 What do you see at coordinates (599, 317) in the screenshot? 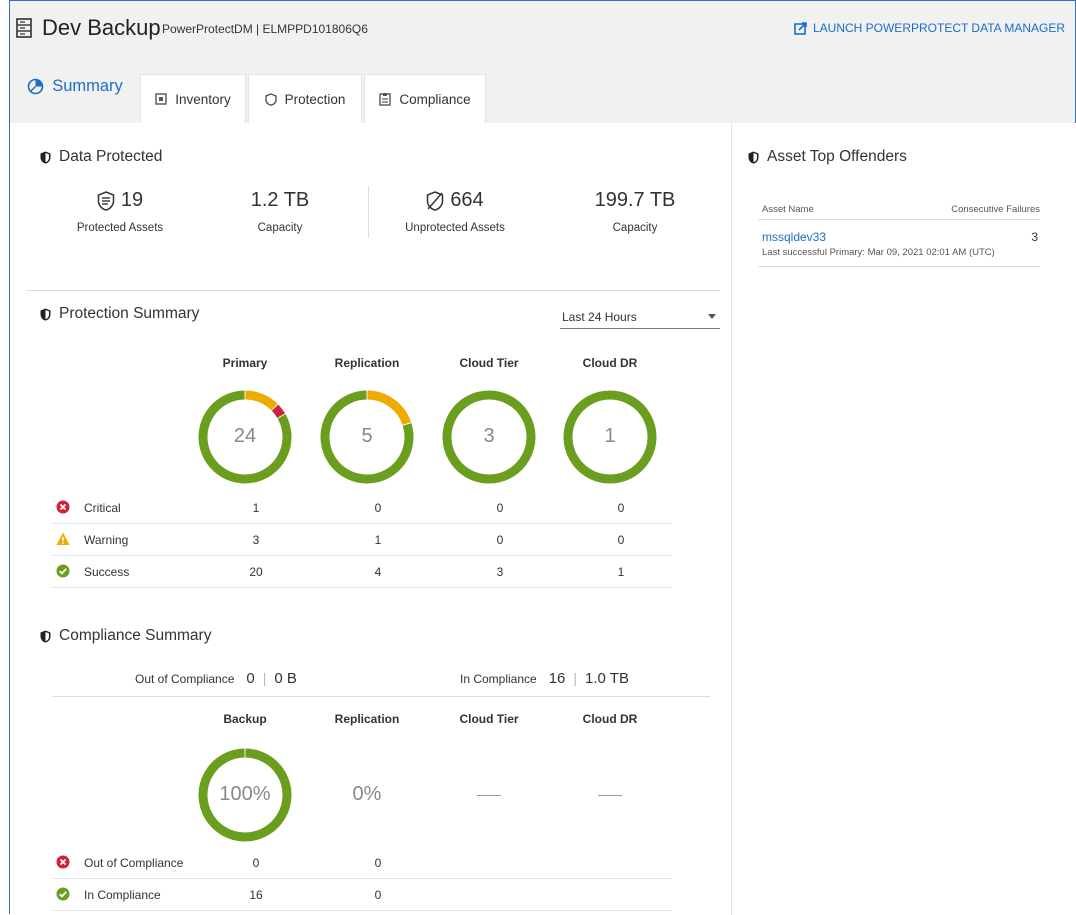
I see `time-range-value: Last 24 Hours` at bounding box center [599, 317].